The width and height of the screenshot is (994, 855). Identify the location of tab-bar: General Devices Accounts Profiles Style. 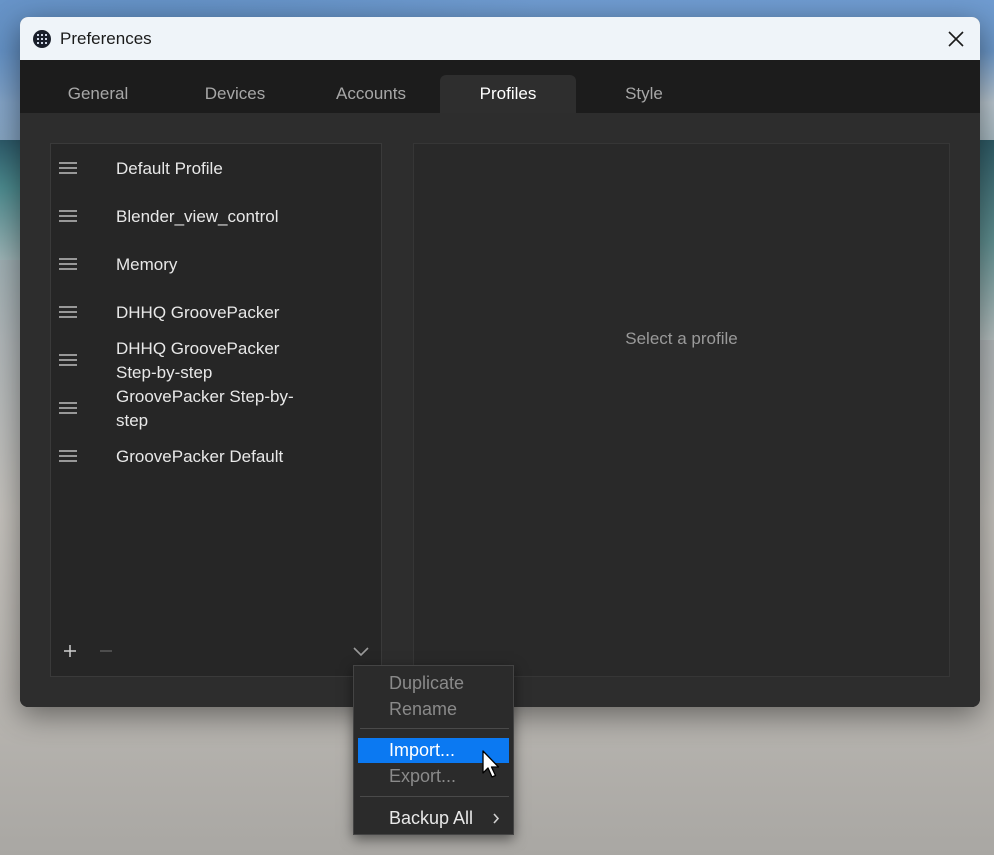
(500, 86).